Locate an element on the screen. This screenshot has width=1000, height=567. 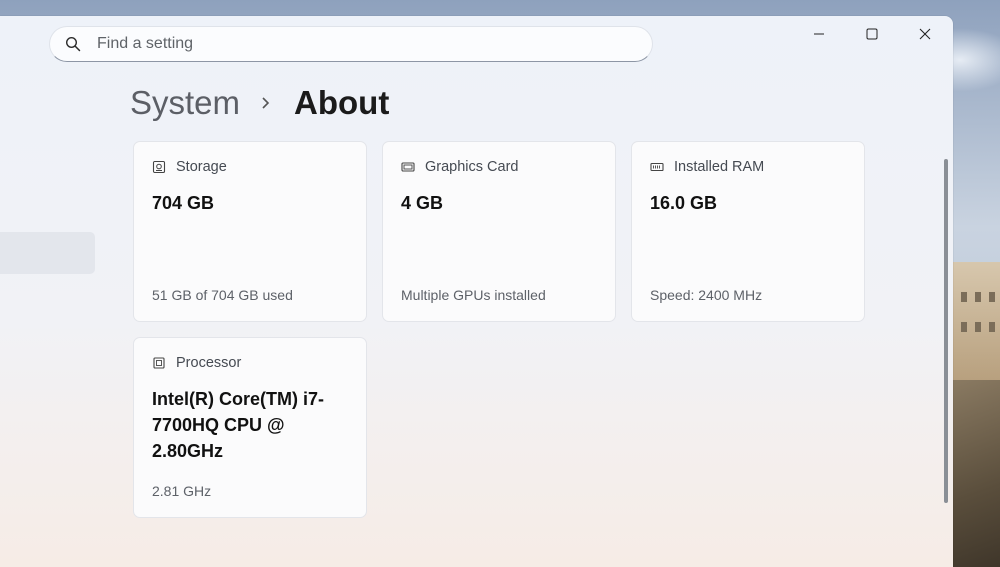
installed-ram-card: Installed RAM 16.0 GB Speed: 2400 MHz is located at coordinates (748, 231).